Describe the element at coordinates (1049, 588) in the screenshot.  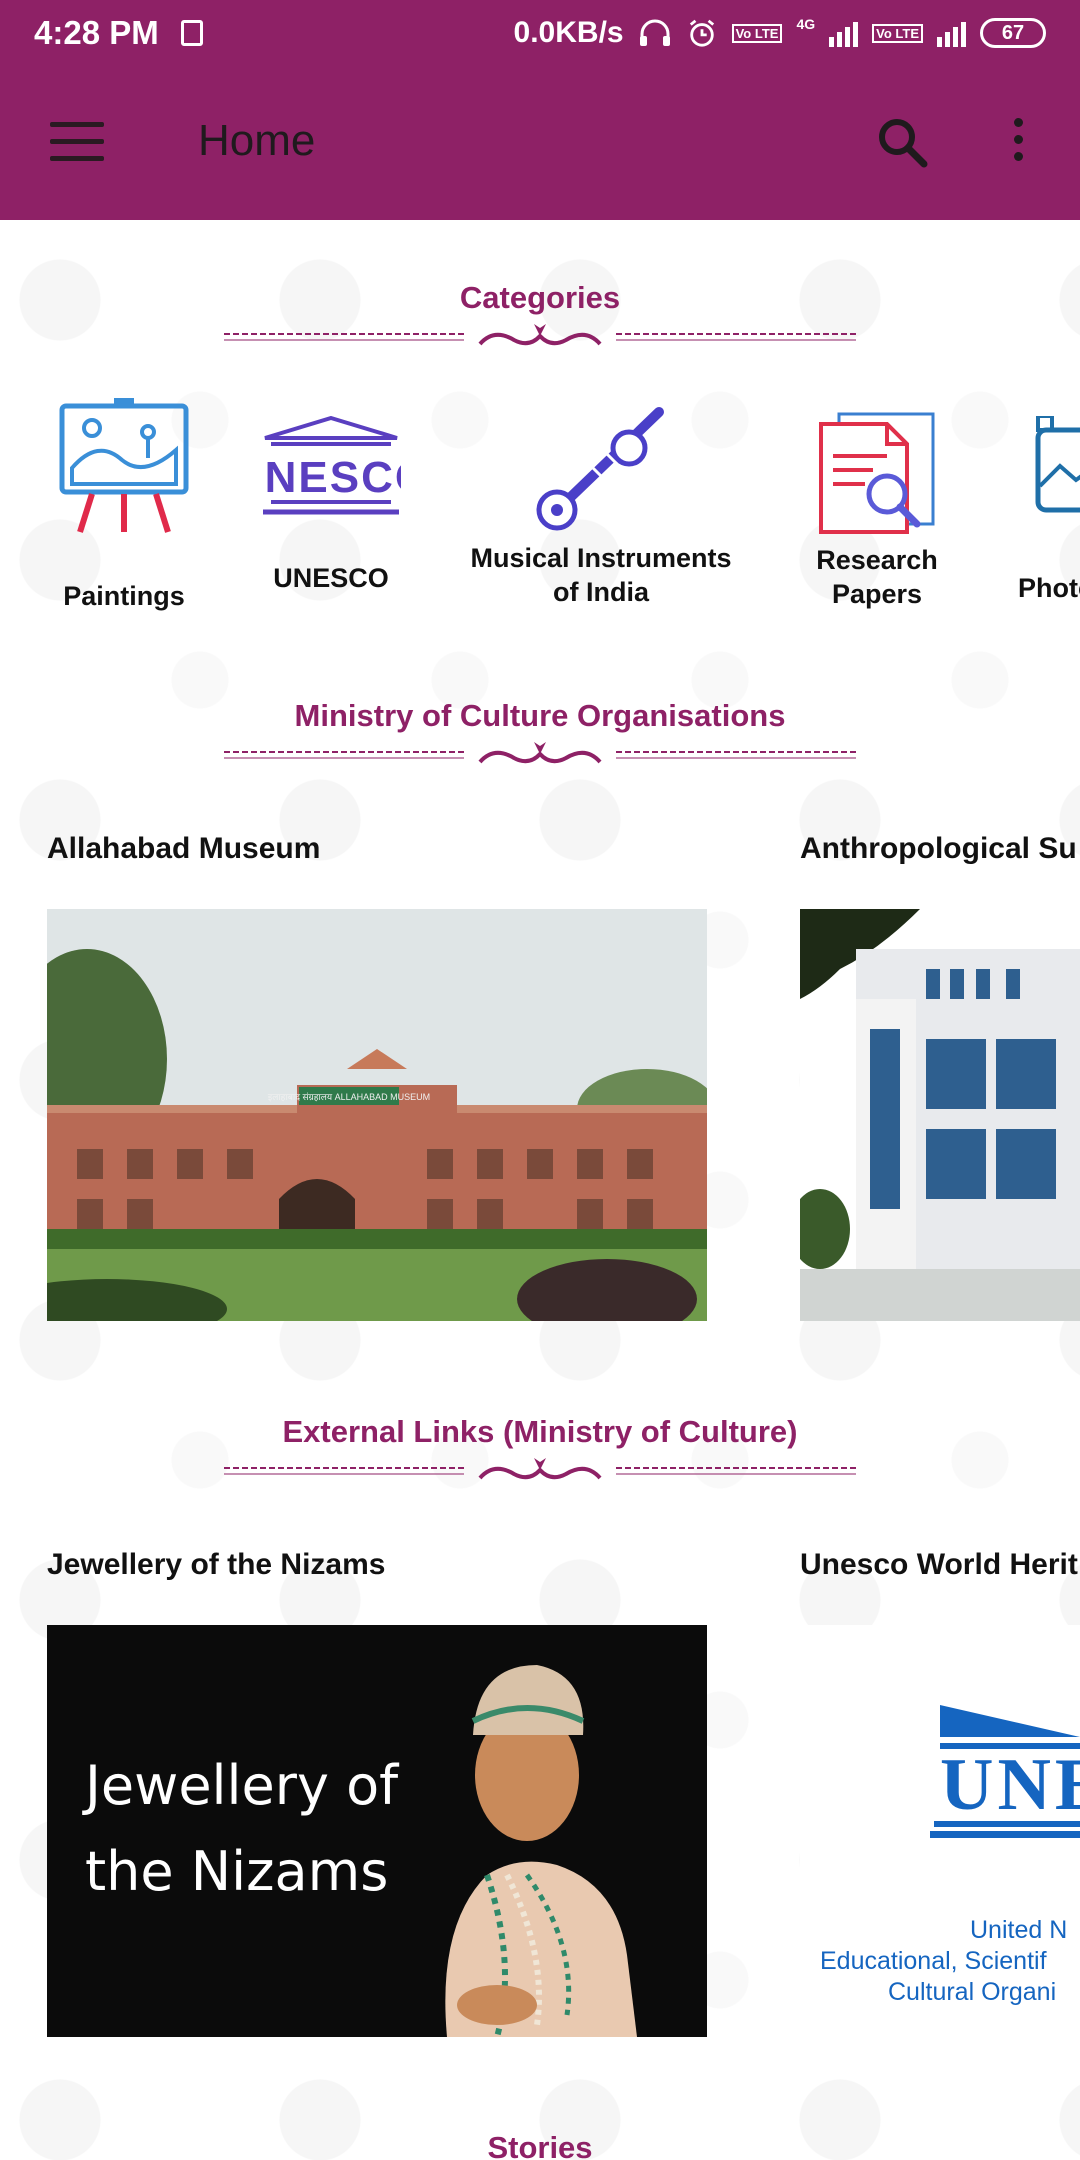
I see `category-label: Photo` at that location.